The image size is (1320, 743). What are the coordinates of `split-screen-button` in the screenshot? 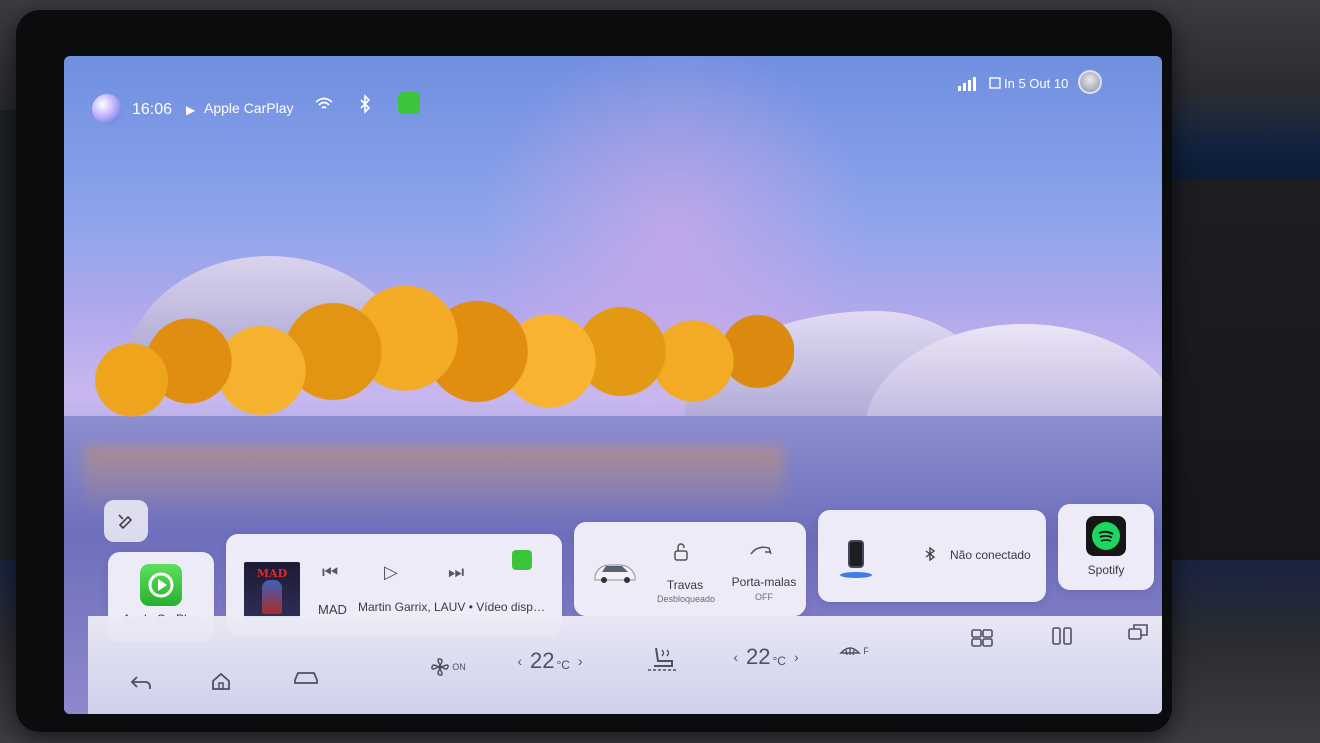 It's located at (1062, 636).